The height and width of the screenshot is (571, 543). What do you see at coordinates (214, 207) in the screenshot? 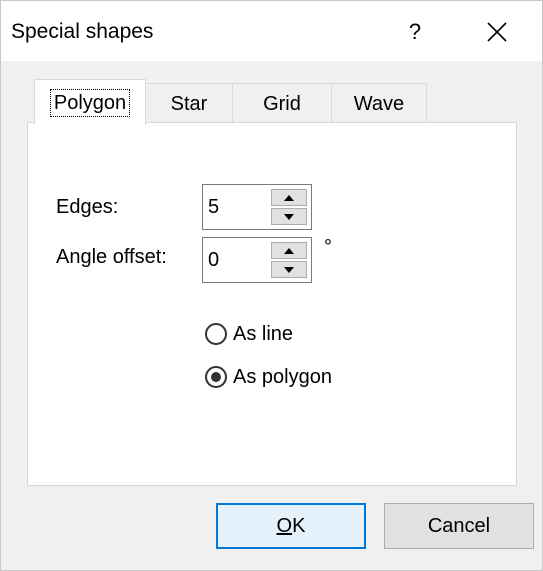
I see `edges-value: 5` at bounding box center [214, 207].